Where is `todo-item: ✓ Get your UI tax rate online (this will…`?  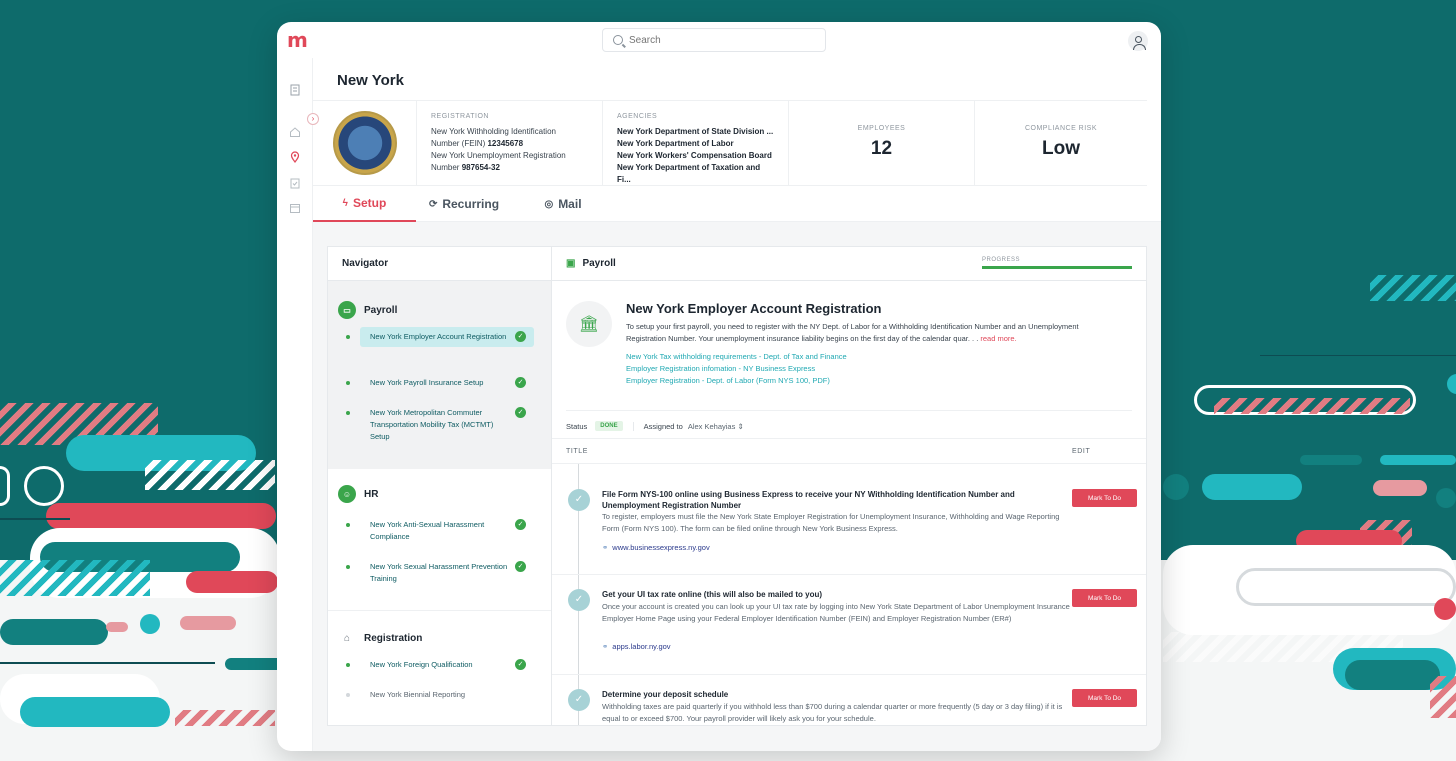 todo-item: ✓ Get your UI tax rate online (this will… is located at coordinates (849, 625).